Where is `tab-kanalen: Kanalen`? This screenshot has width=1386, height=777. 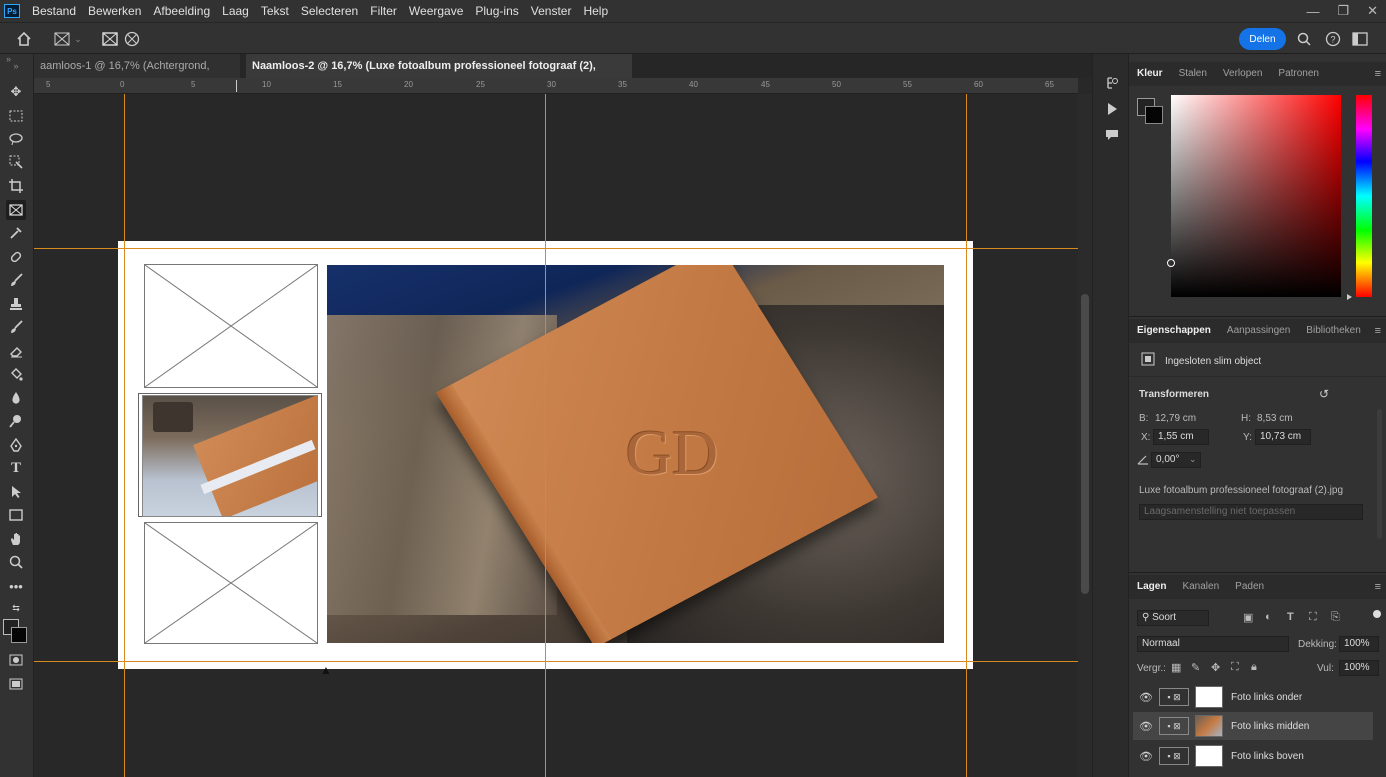 tab-kanalen: Kanalen is located at coordinates (1200, 587).